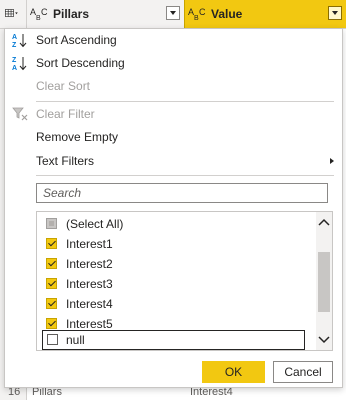  I want to click on sort-ascending-item: A Z Sort Ascending, so click(173, 40).